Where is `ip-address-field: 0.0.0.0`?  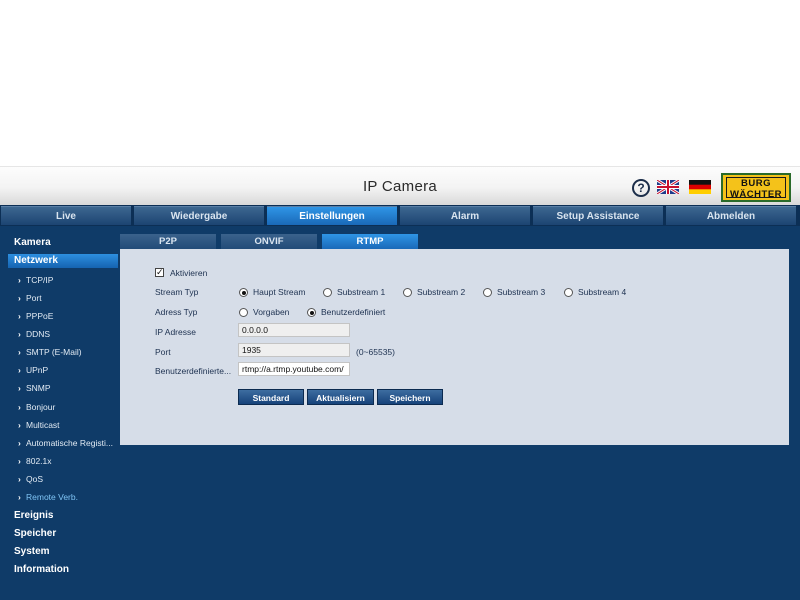
ip-address-field: 0.0.0.0 is located at coordinates (294, 330).